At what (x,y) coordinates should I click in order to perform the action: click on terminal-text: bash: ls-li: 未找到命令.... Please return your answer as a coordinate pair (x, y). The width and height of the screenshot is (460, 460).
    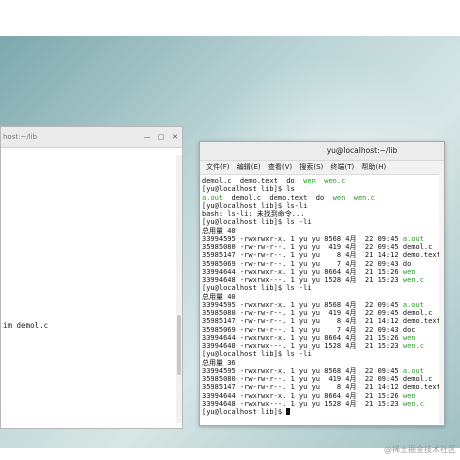
    Looking at the image, I should click on (253, 214).